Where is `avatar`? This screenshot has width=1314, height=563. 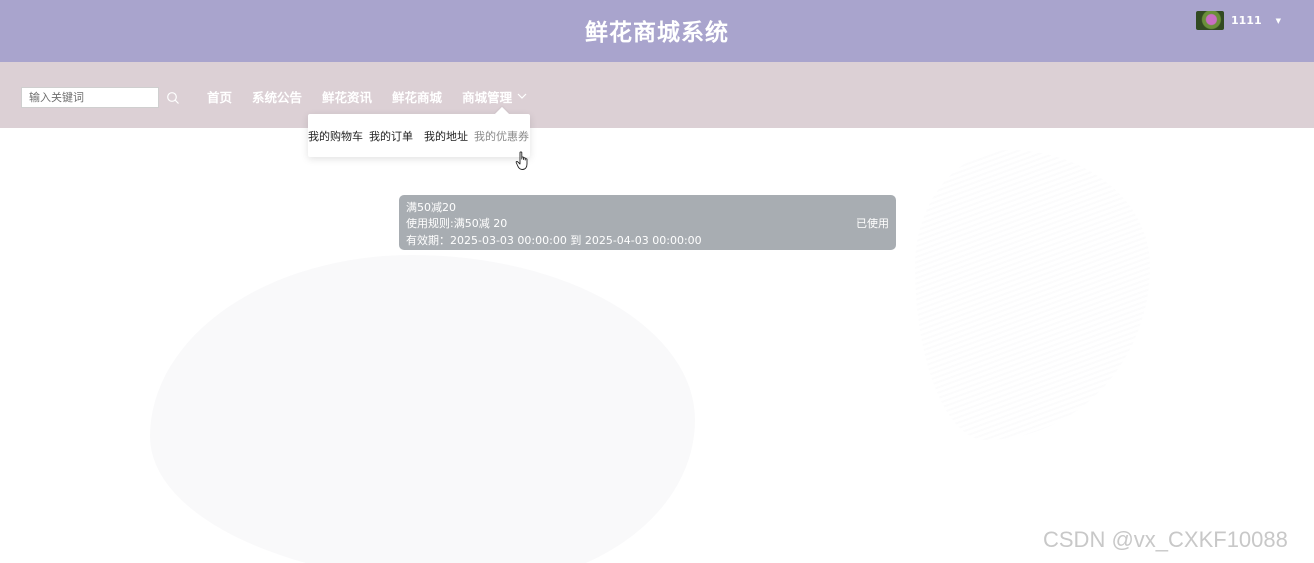 avatar is located at coordinates (1210, 20).